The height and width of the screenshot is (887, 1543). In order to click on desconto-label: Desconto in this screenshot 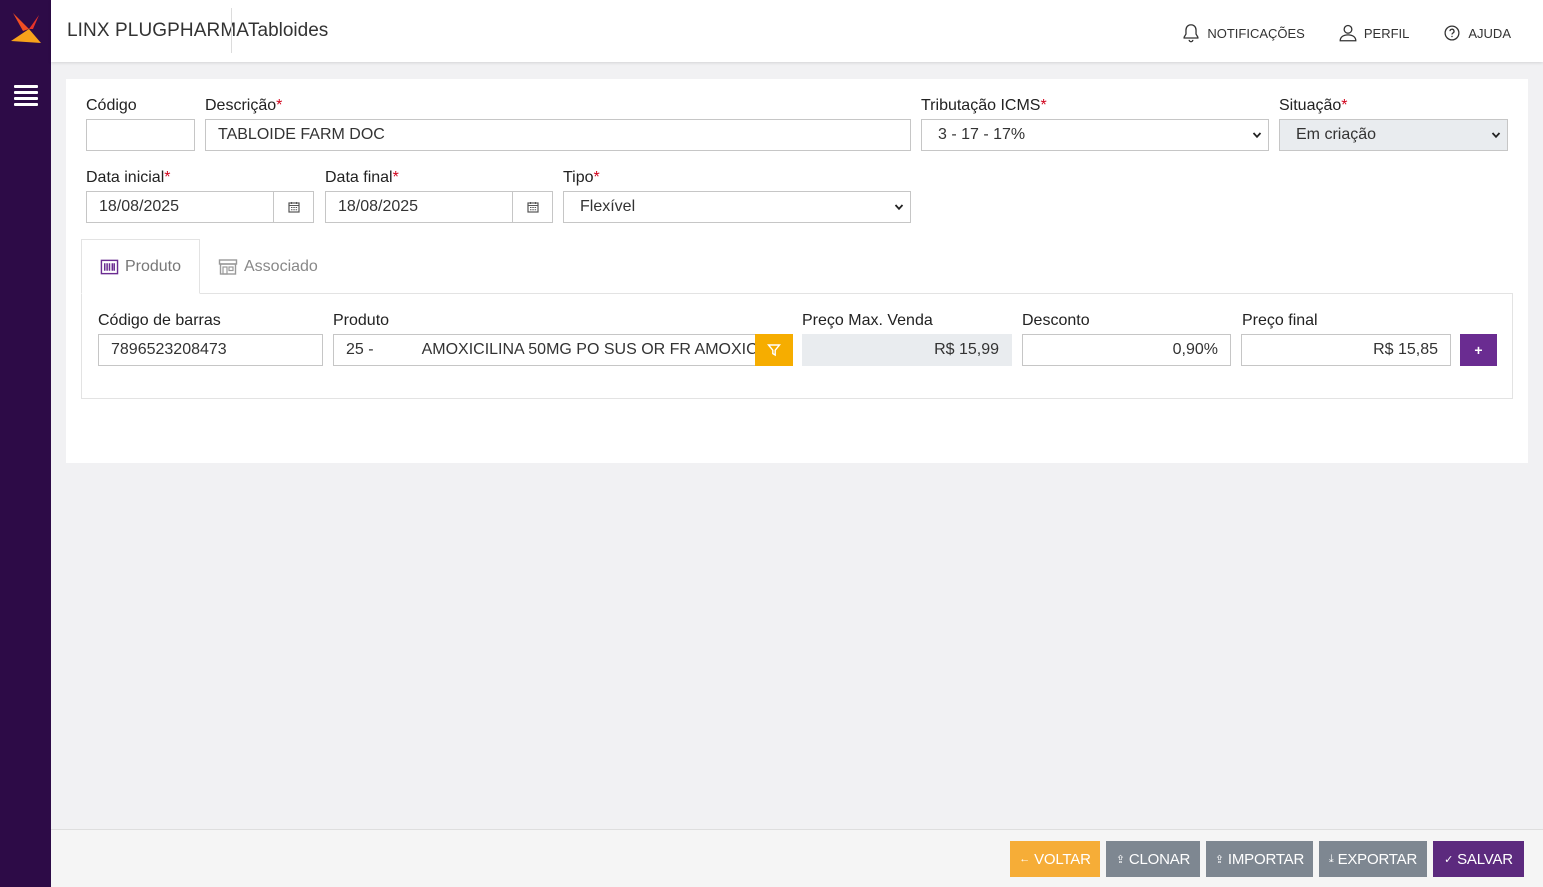, I will do `click(1056, 320)`.